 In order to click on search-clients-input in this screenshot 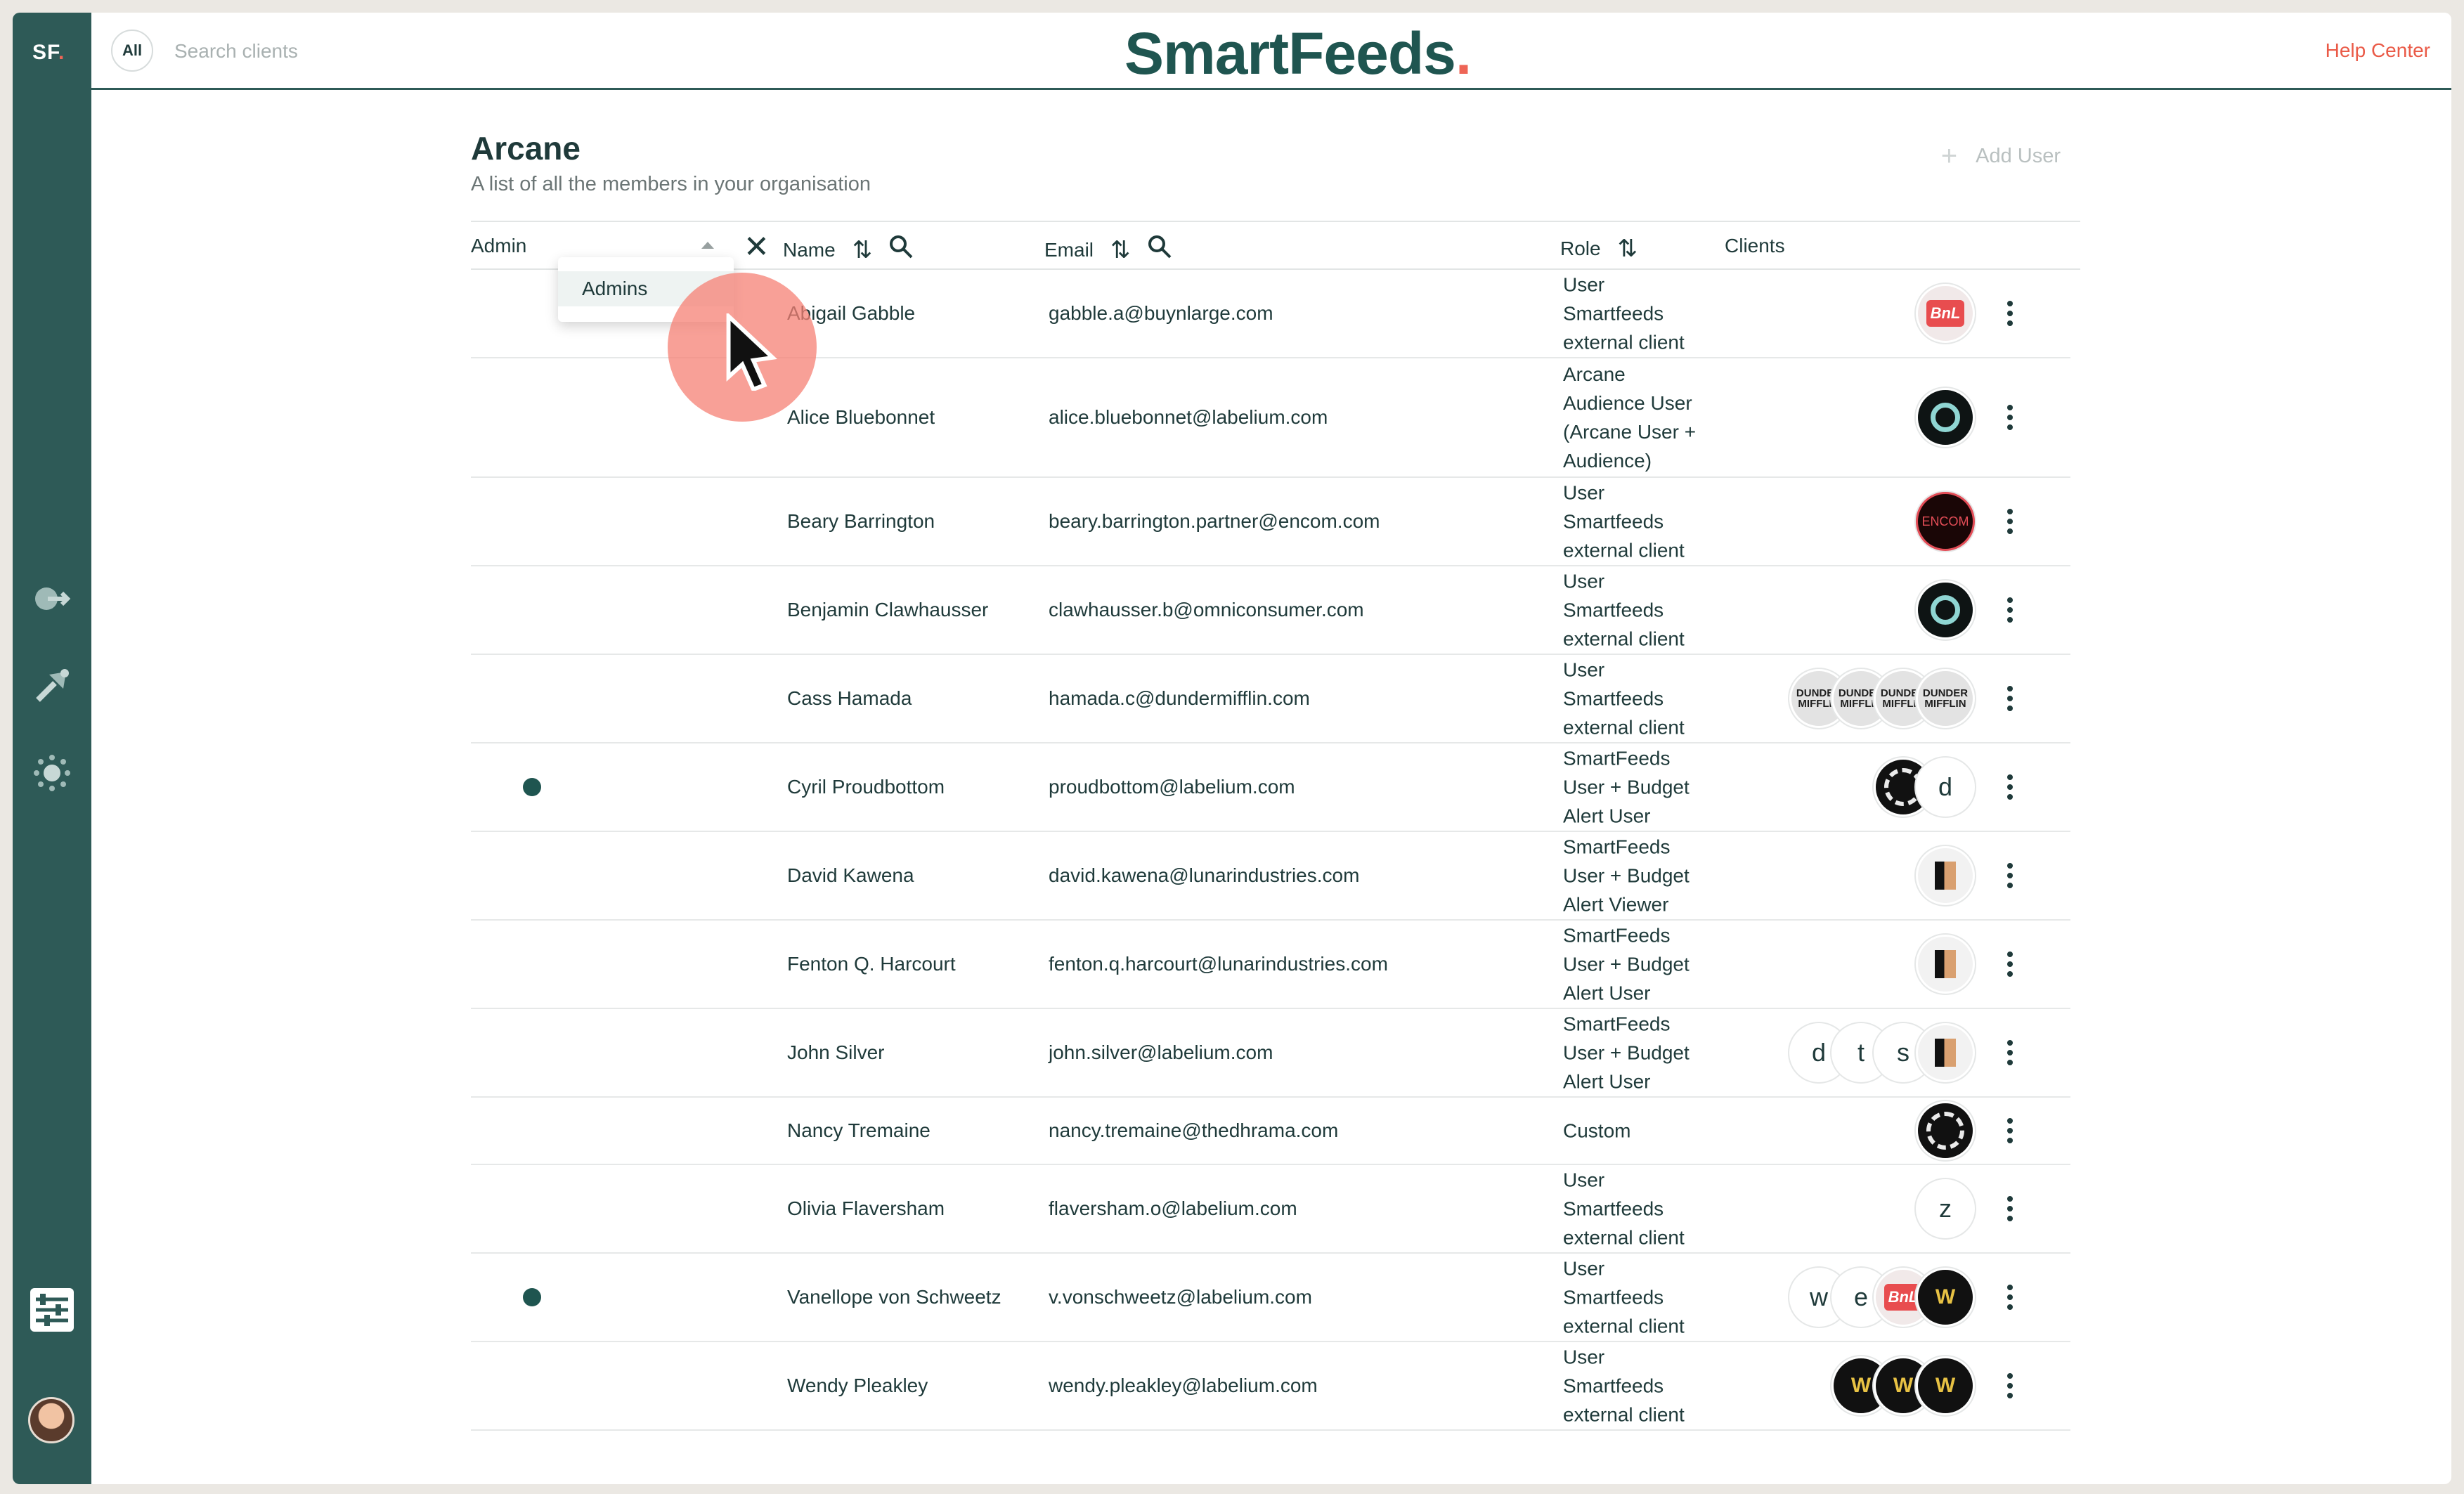, I will do `click(385, 51)`.